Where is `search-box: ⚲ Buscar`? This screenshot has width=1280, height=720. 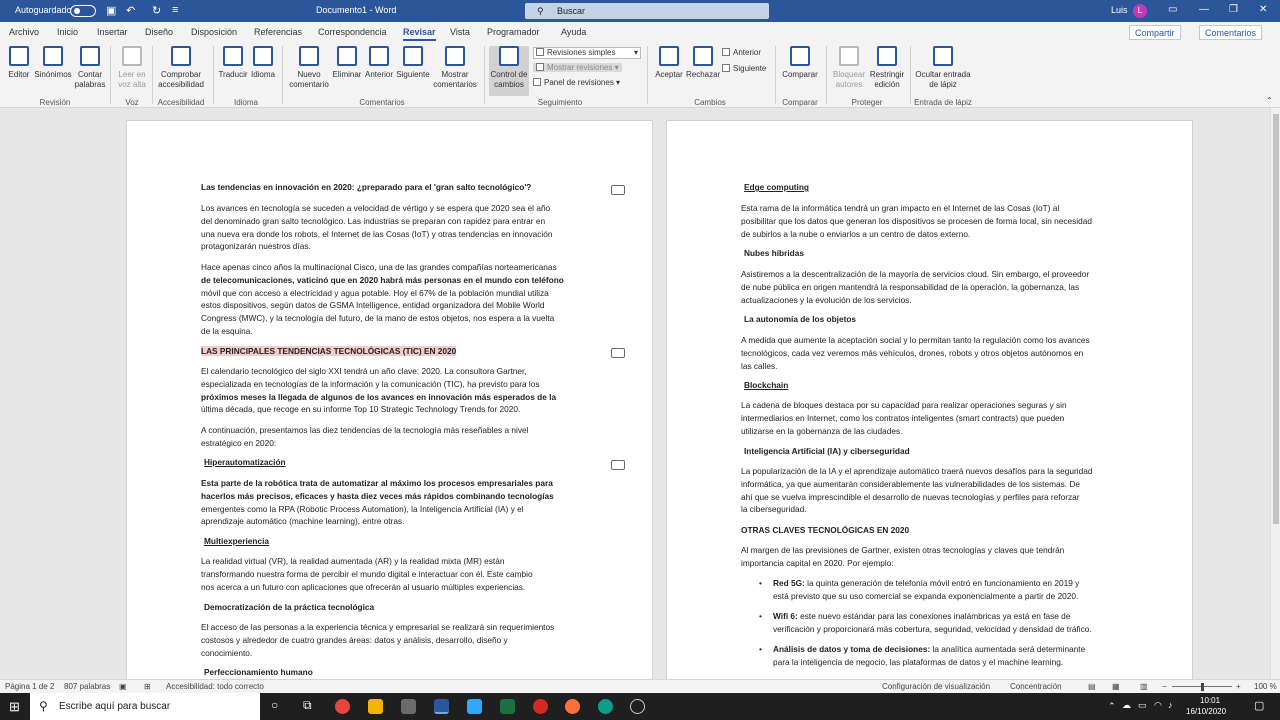 search-box: ⚲ Buscar is located at coordinates (647, 11).